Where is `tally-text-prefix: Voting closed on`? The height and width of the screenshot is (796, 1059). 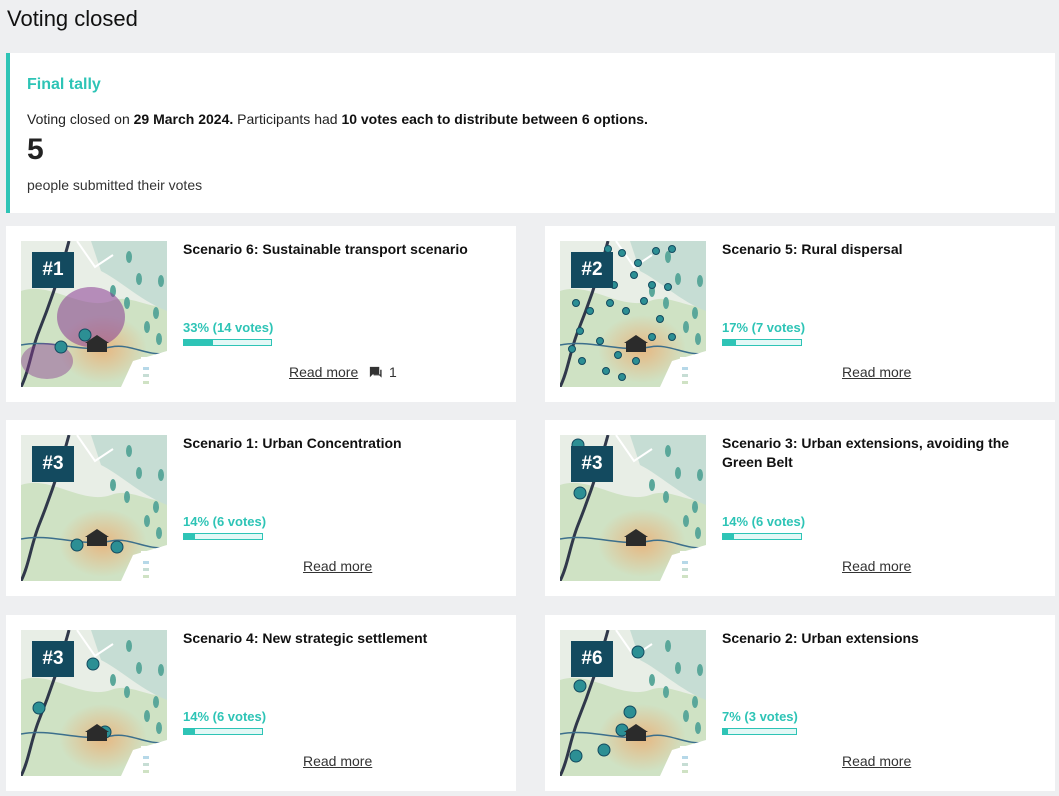 tally-text-prefix: Voting closed on is located at coordinates (80, 119).